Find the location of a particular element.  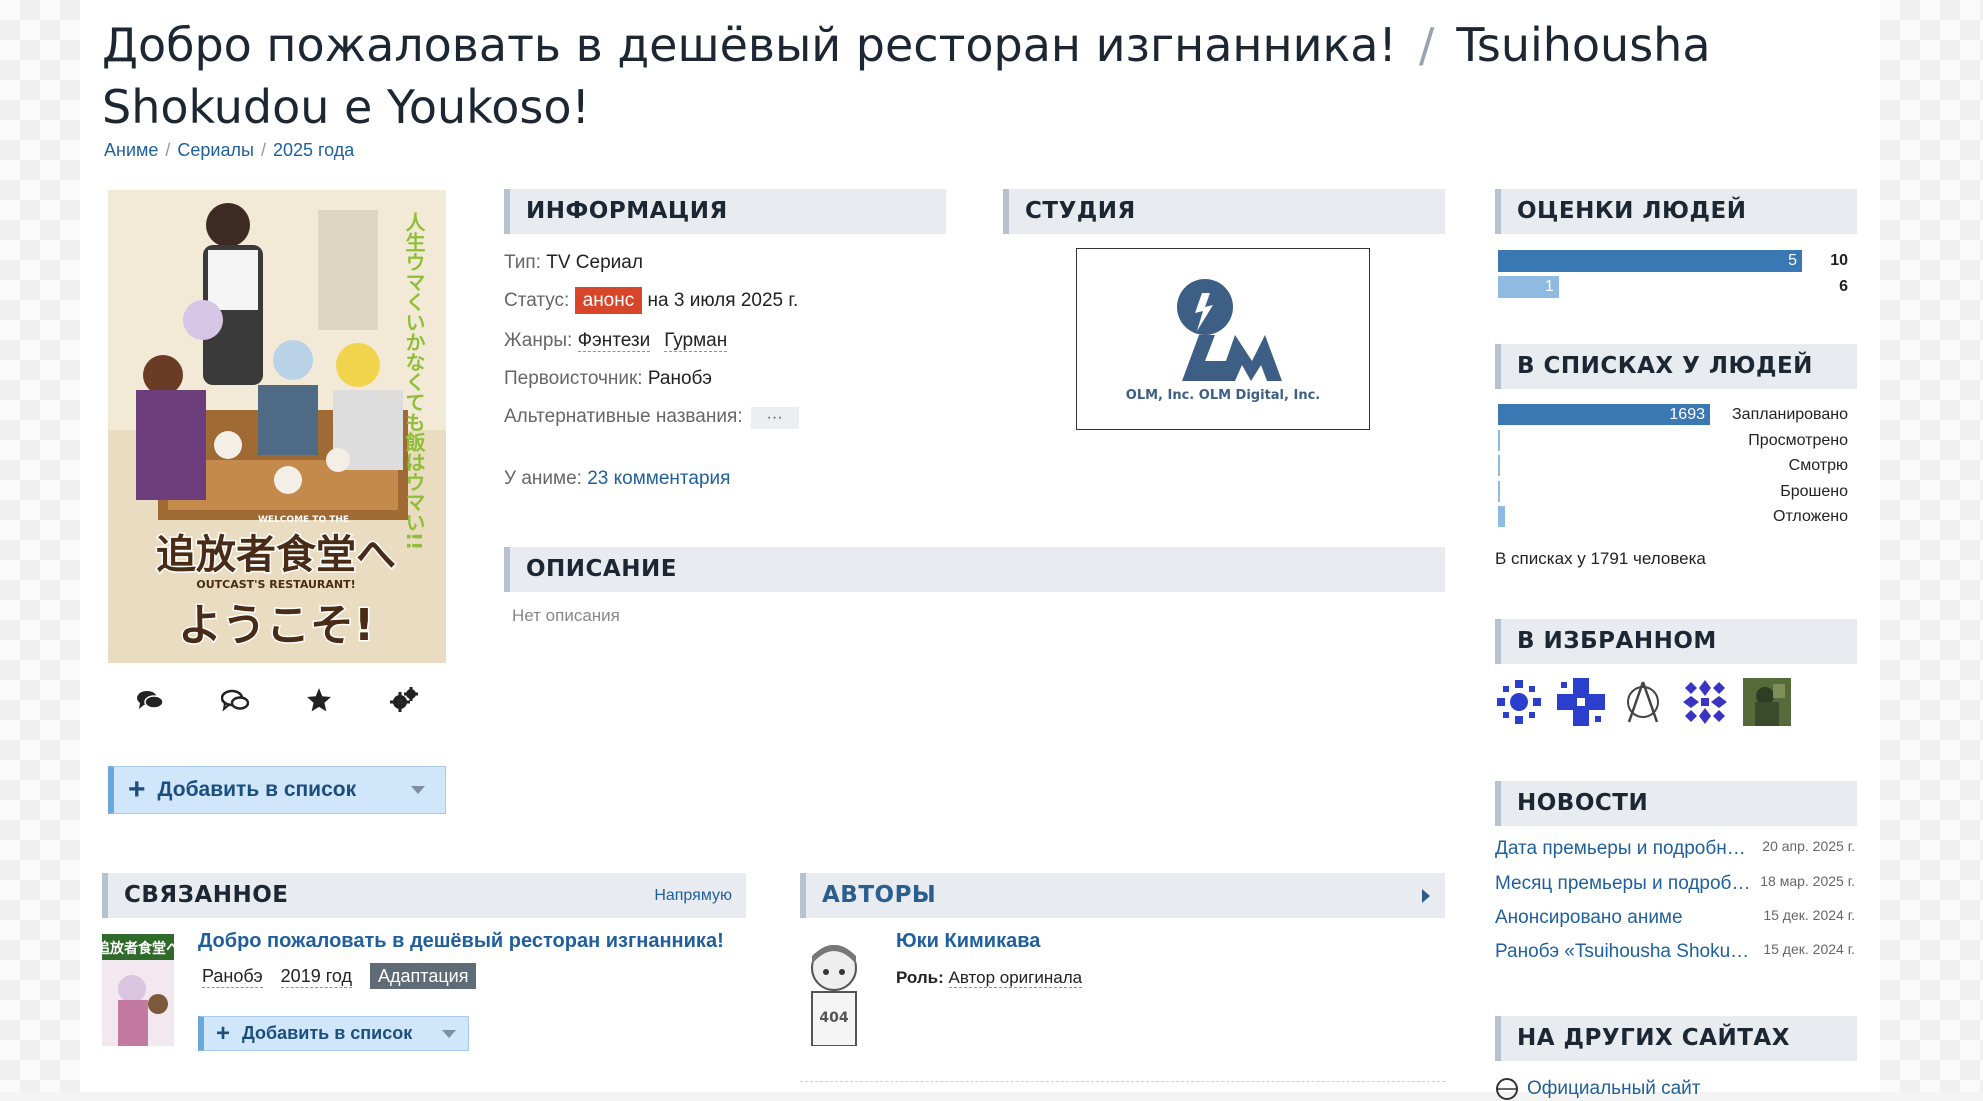

info-genres-row: Жанры: Фэнтези Гурман is located at coordinates (616, 341).